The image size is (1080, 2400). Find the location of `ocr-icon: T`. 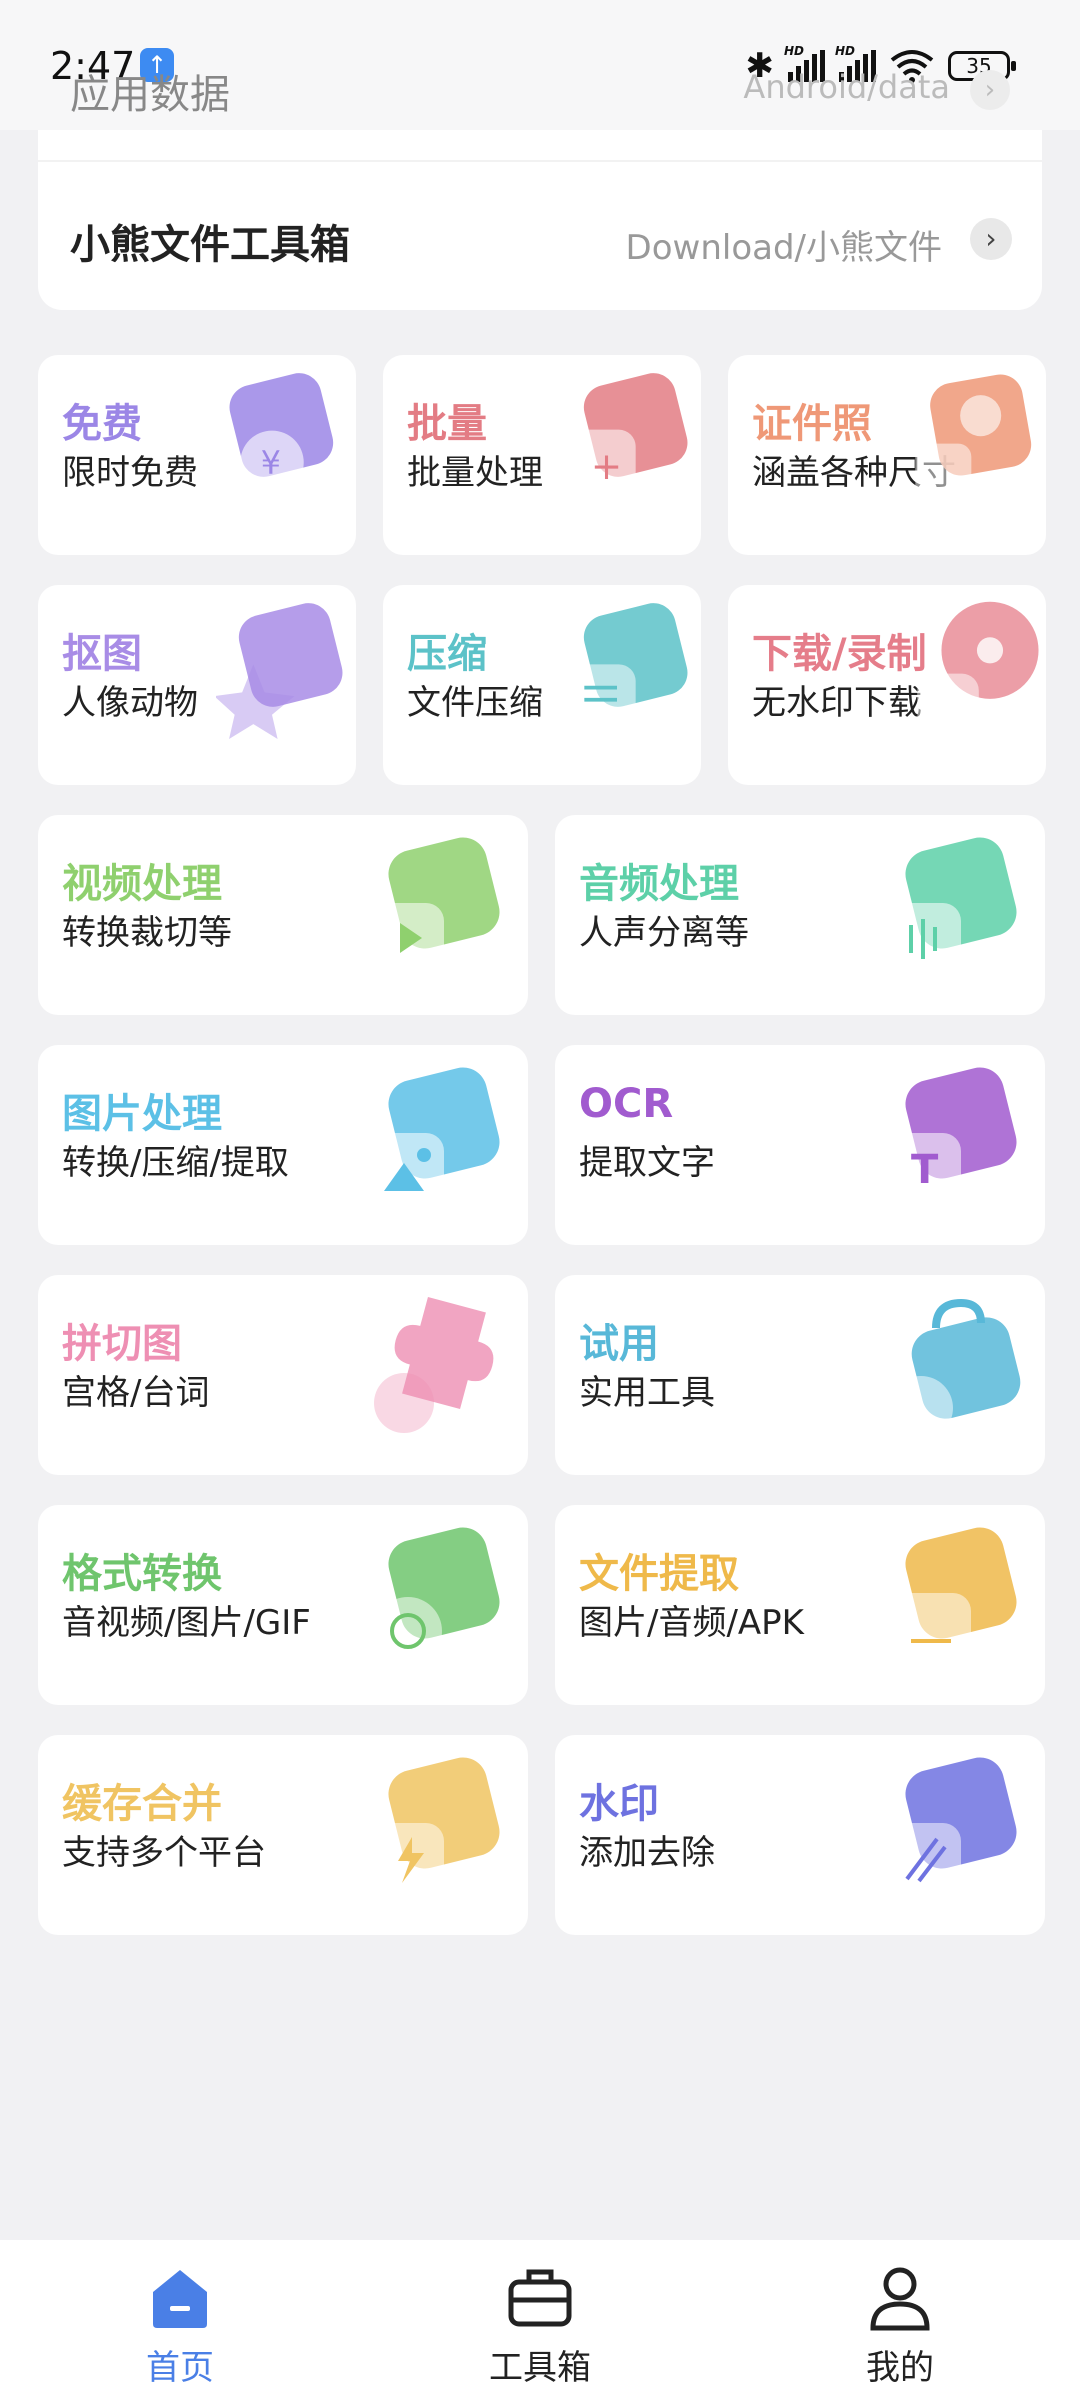

ocr-icon: T is located at coordinates (954, 1135).